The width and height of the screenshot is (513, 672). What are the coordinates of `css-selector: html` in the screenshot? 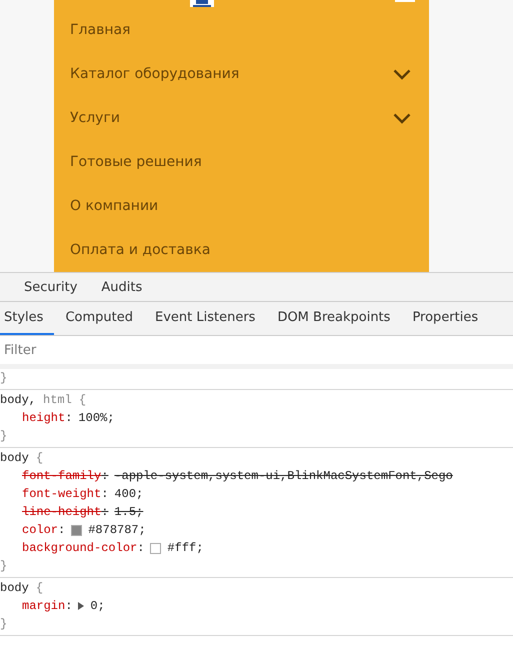 It's located at (57, 400).